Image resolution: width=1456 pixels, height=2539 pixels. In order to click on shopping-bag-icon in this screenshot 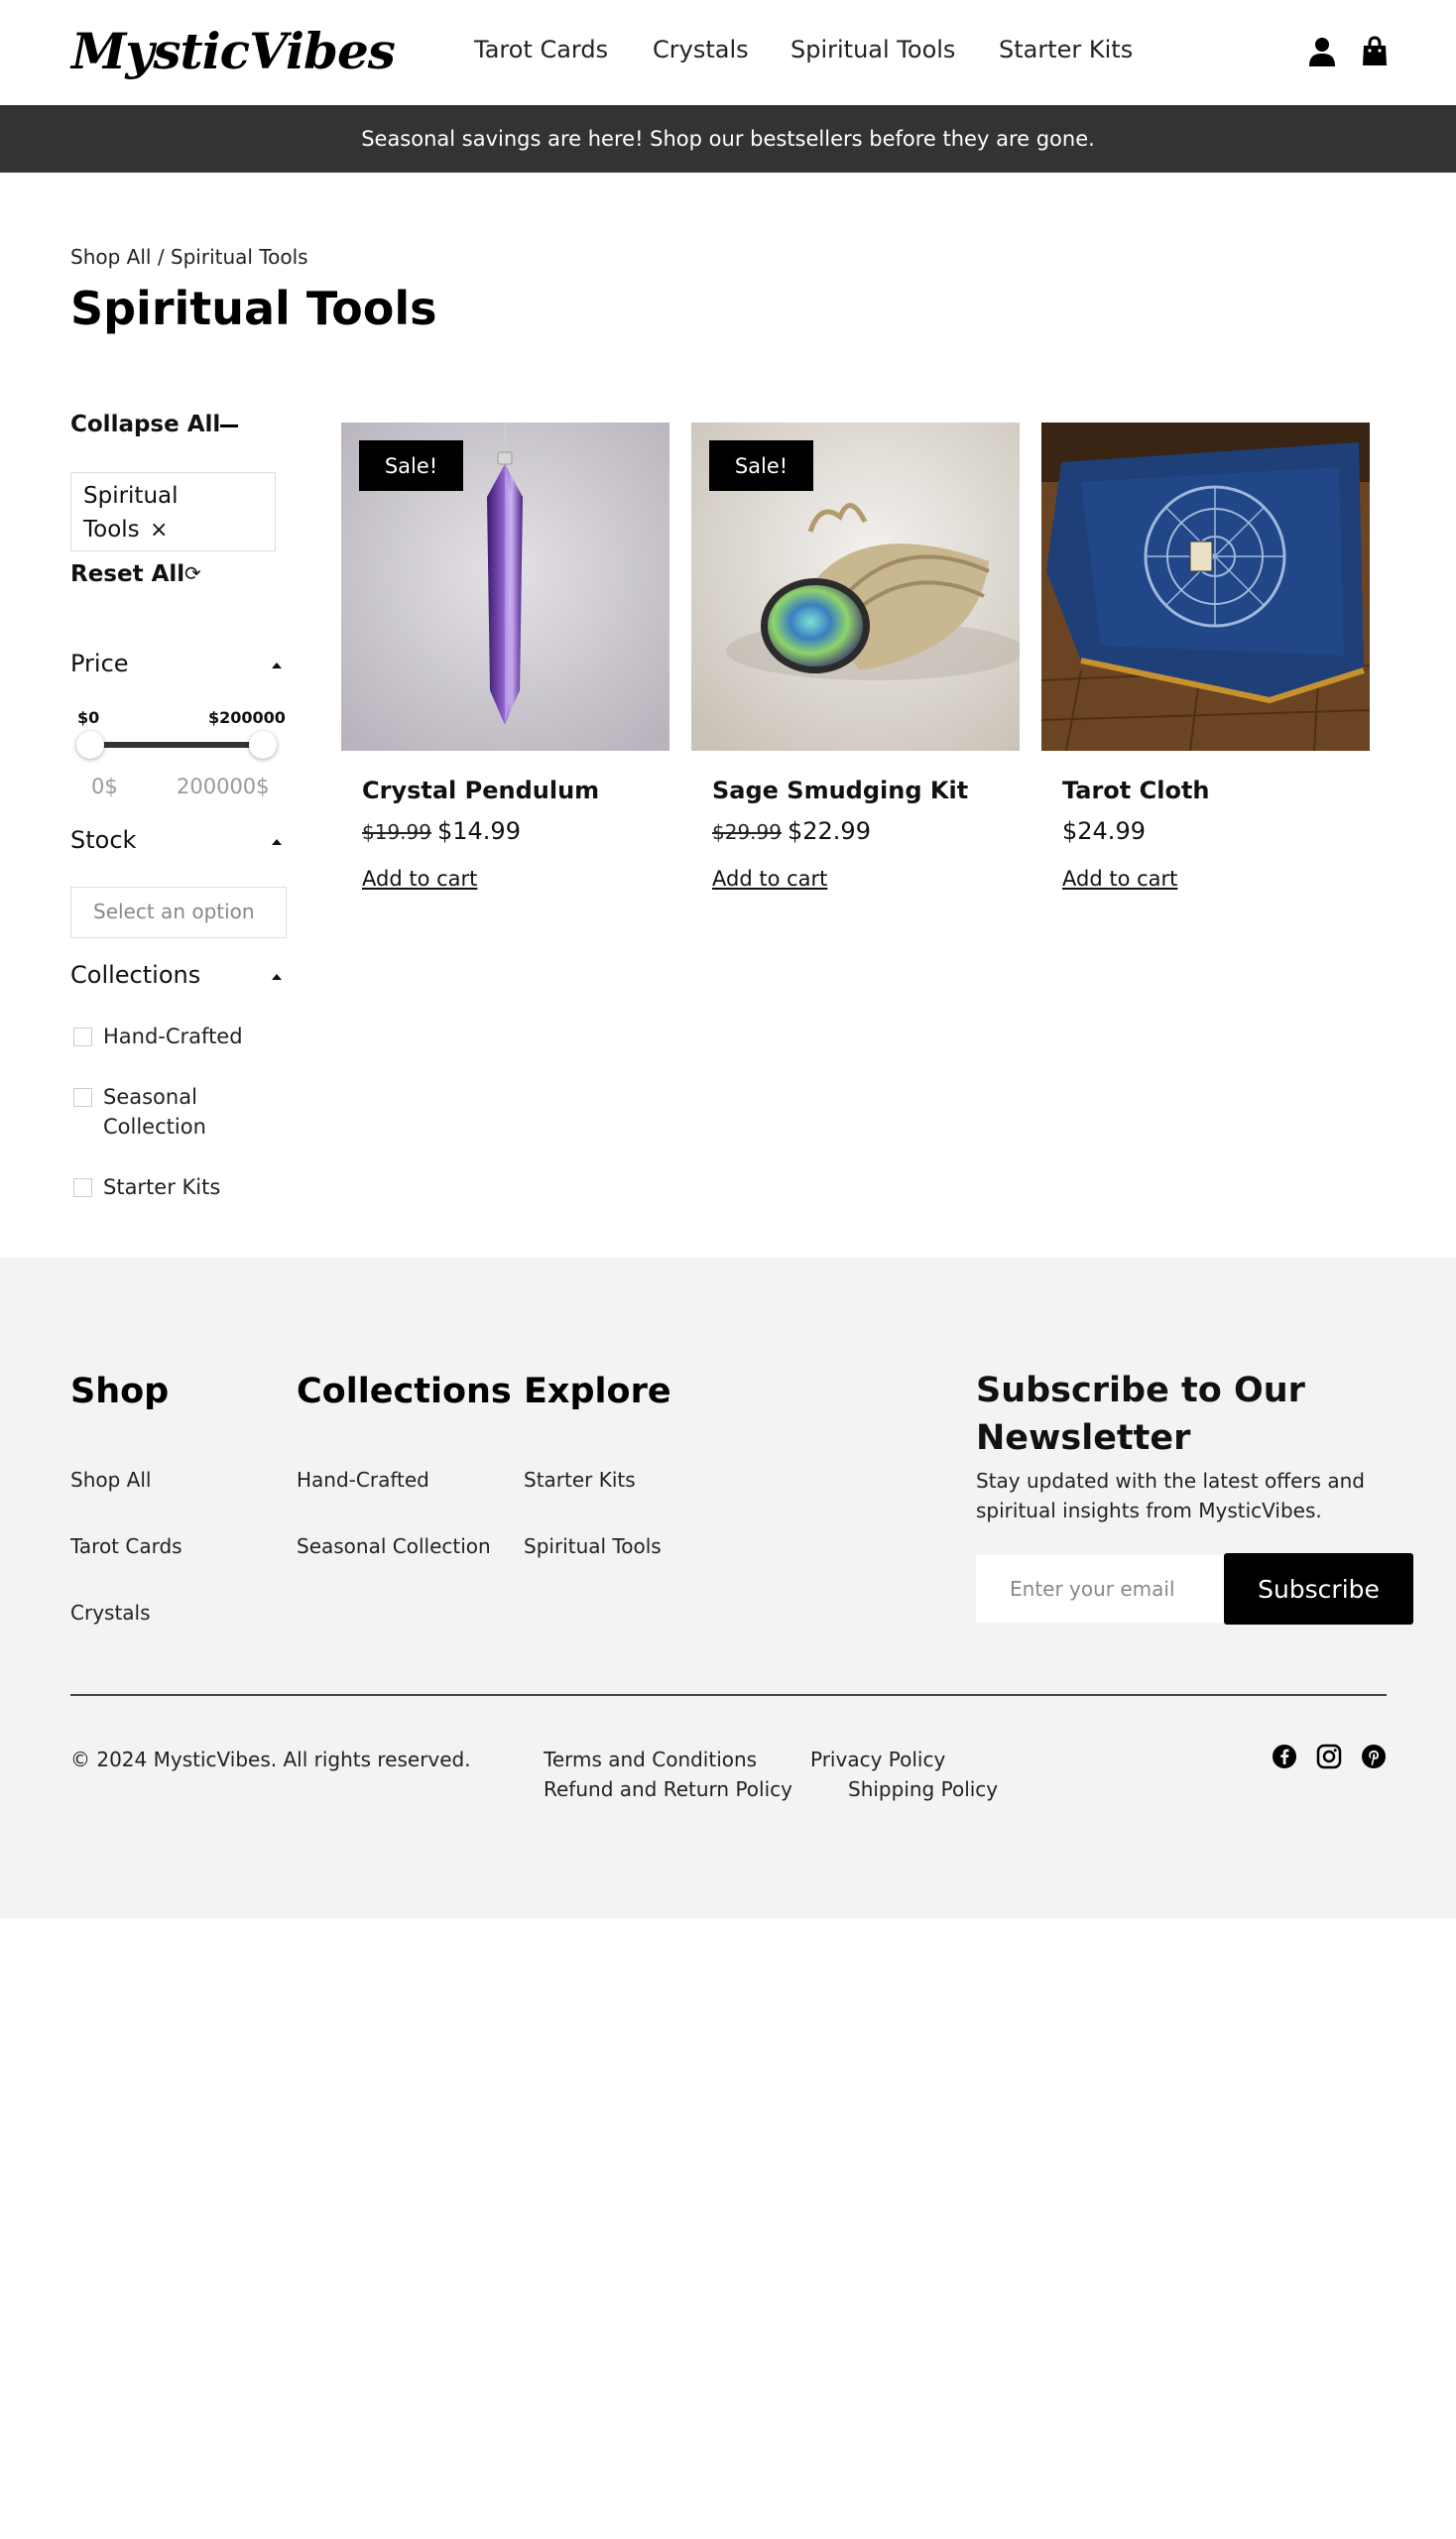, I will do `click(1375, 51)`.